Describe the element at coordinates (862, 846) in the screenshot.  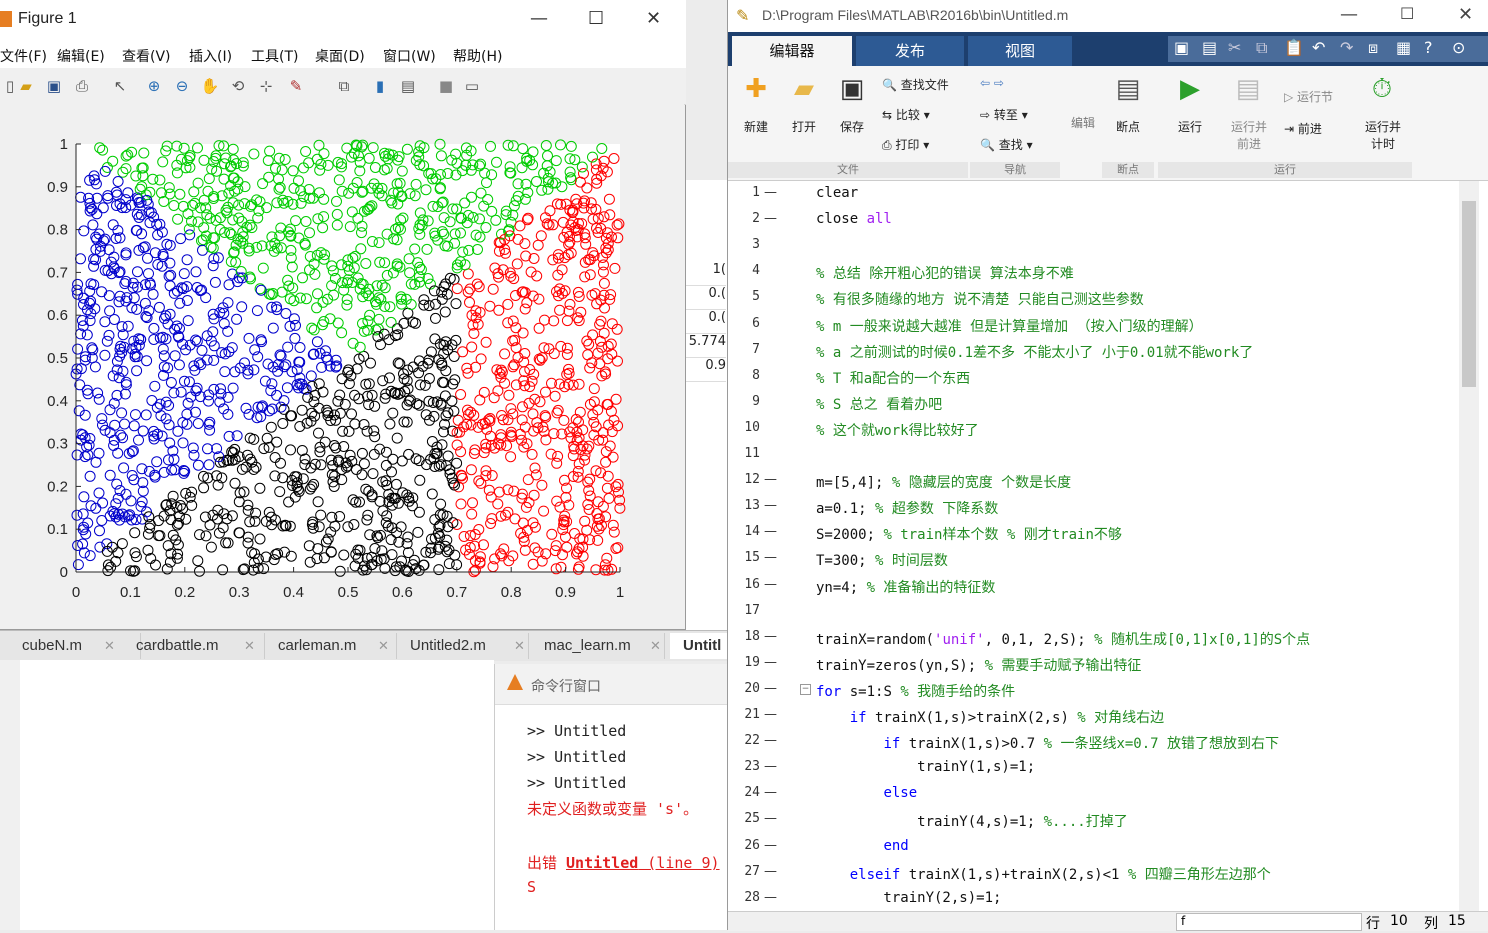
I see `code-line: end` at that location.